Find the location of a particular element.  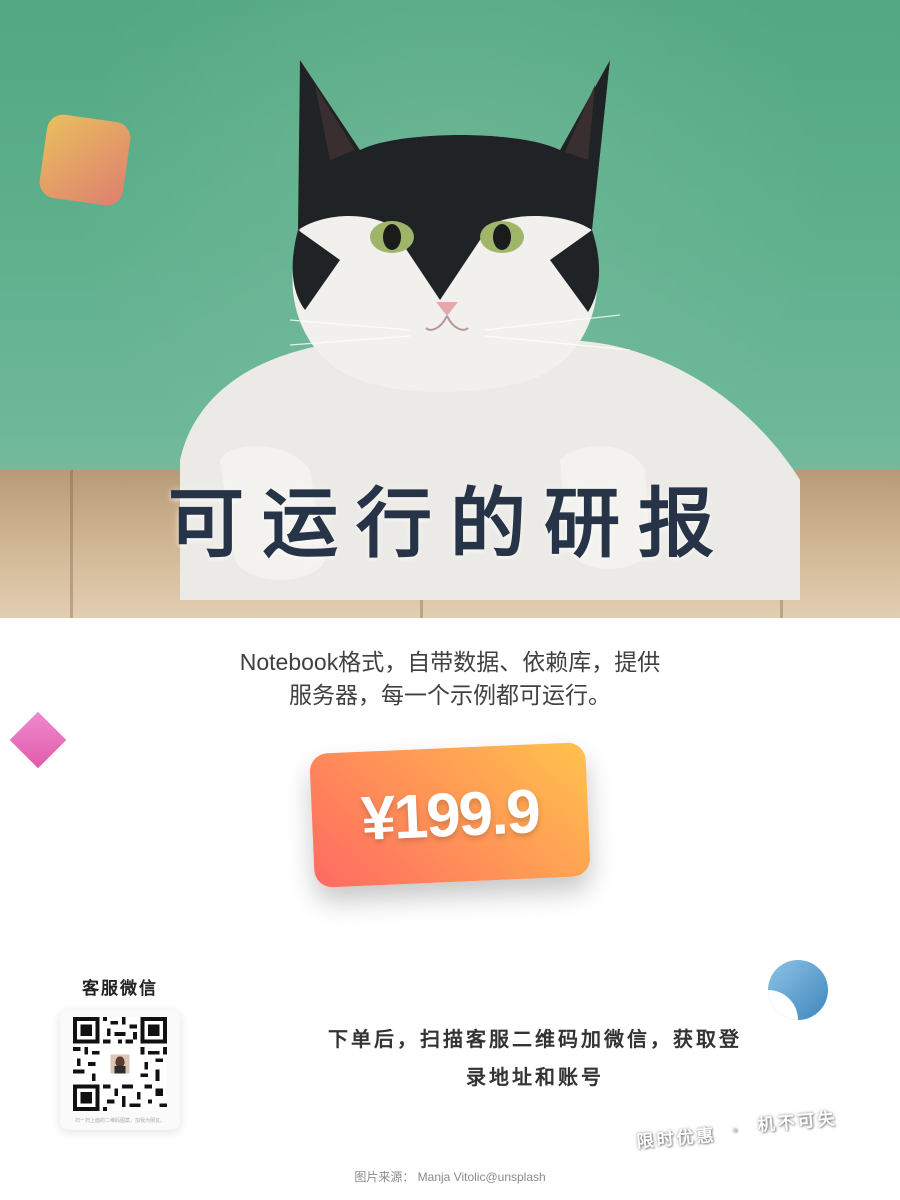

price-value: ¥199.9 is located at coordinates (450, 815).